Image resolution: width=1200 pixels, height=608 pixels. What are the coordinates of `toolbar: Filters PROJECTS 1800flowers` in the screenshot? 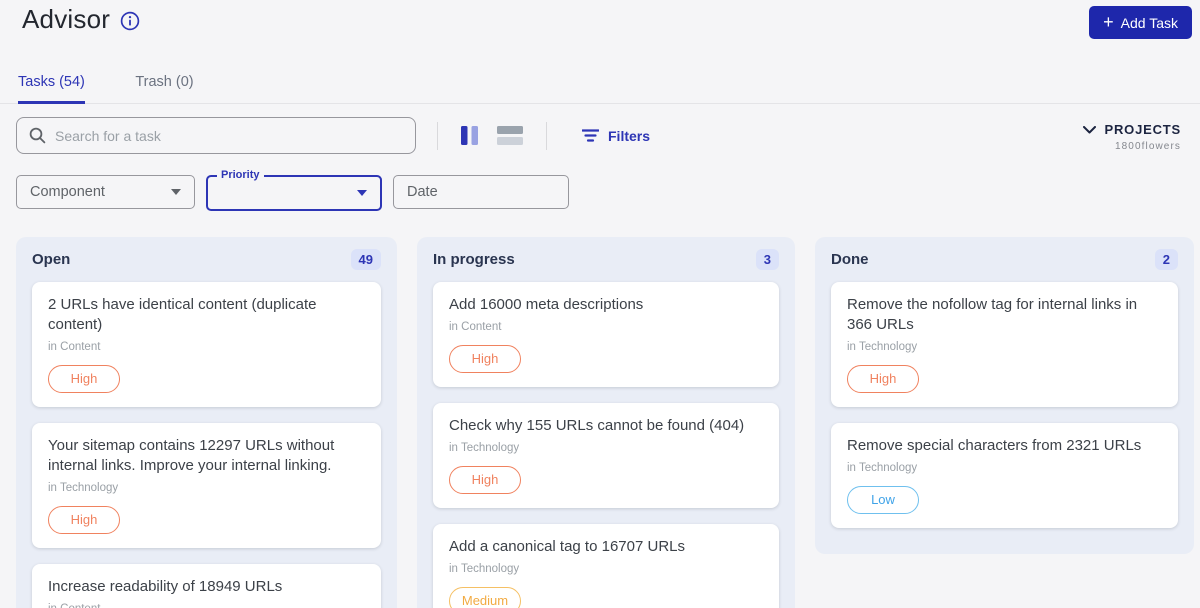 It's located at (600, 135).